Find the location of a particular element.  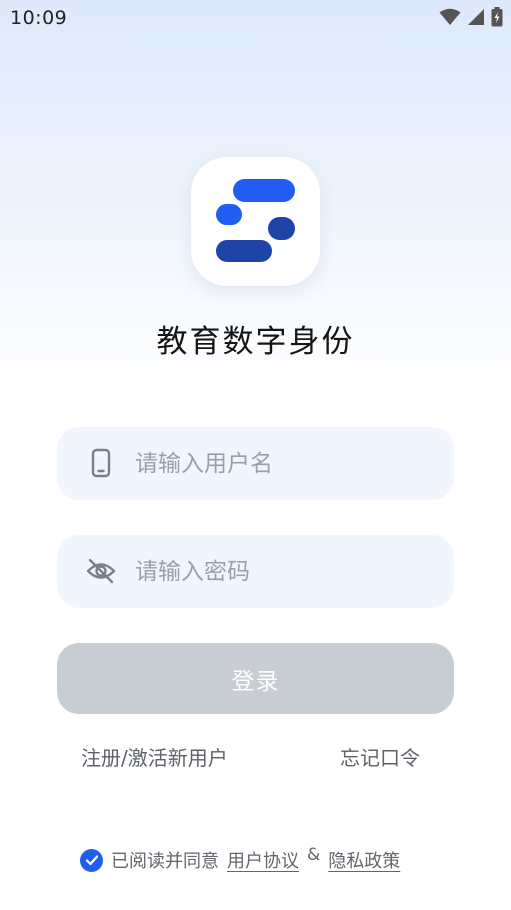

register-link: 注册/激活新用户 is located at coordinates (154, 756).